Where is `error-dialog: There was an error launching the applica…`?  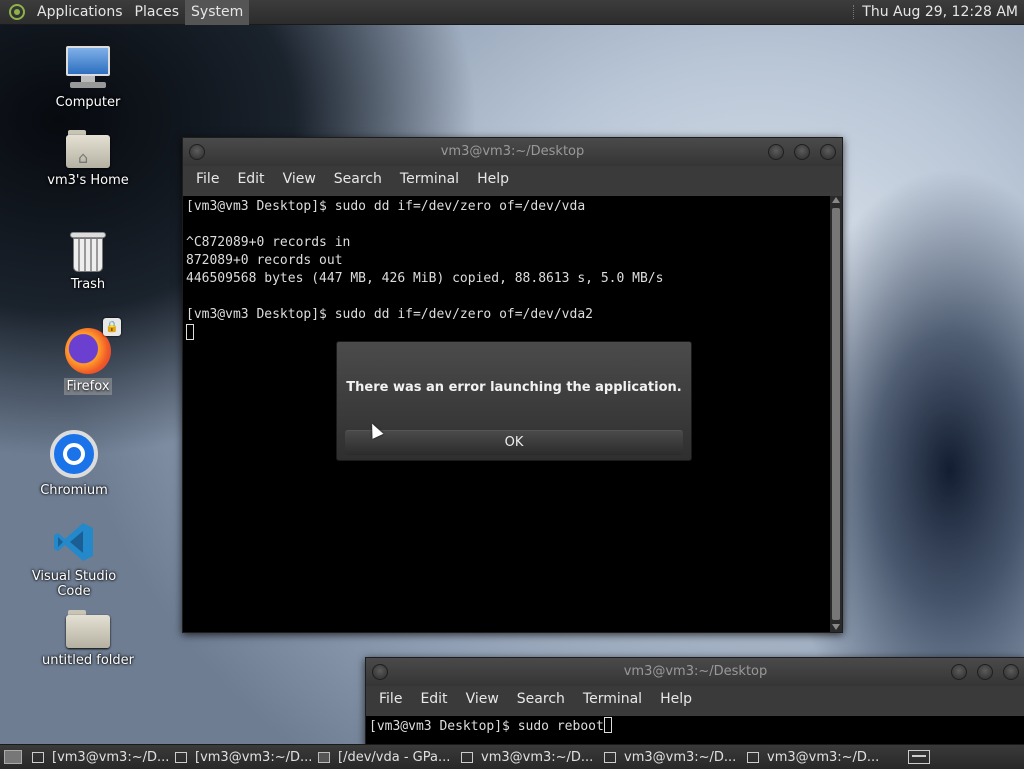 error-dialog: There was an error launching the applica… is located at coordinates (514, 401).